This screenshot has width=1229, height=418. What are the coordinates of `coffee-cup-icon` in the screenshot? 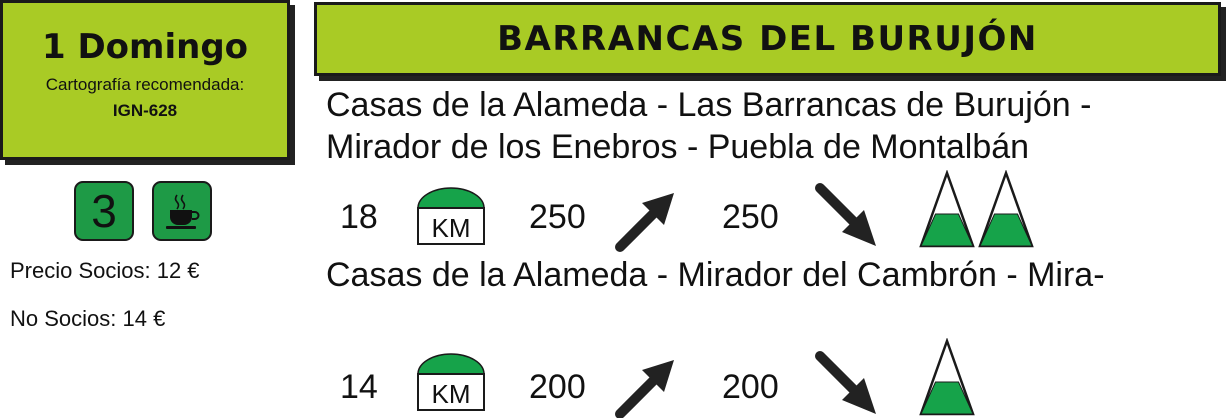 It's located at (183, 211).